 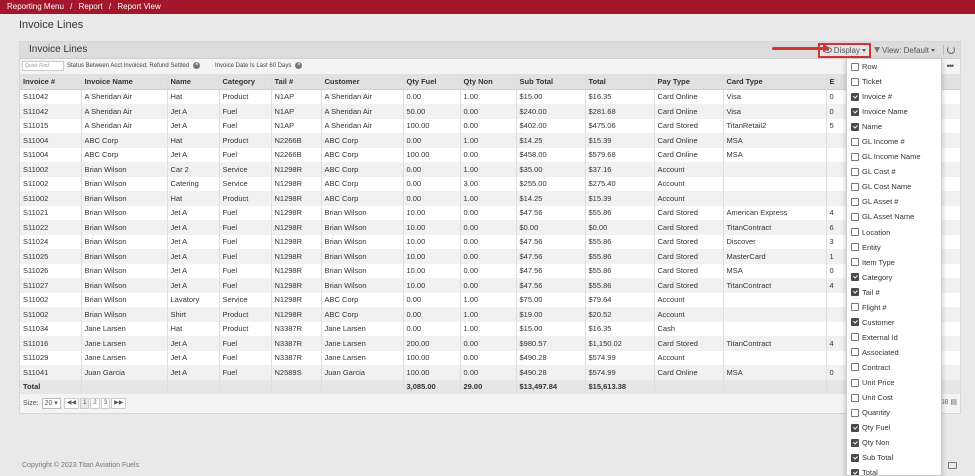 I want to click on last-page-button: ▶▶, so click(x=119, y=403).